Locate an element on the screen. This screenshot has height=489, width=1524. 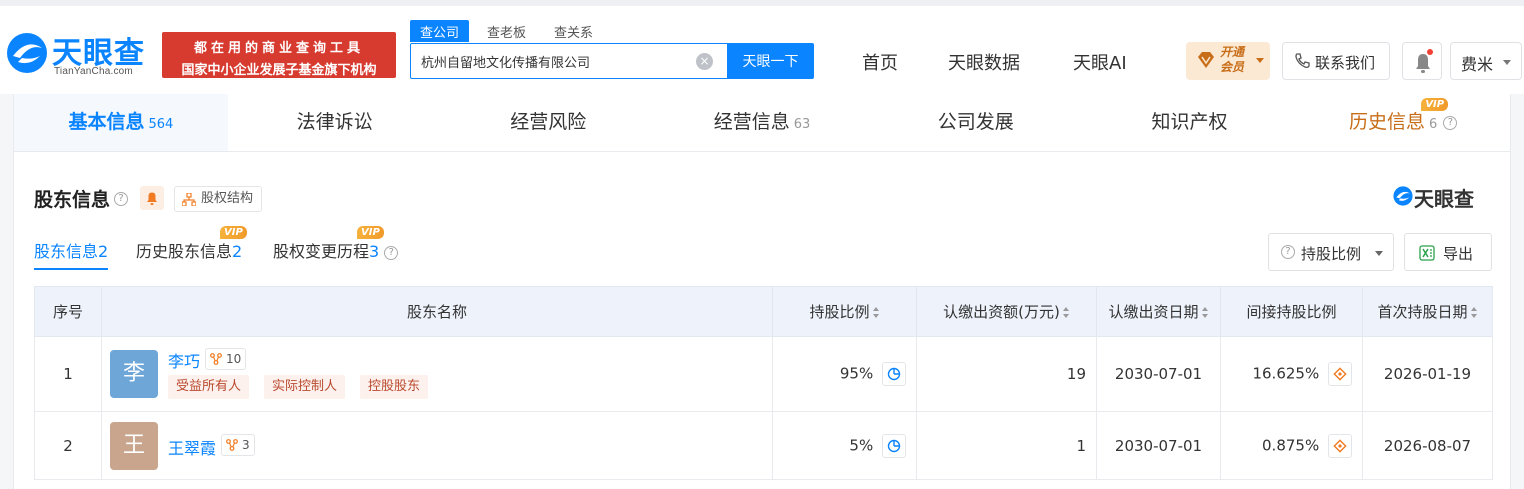
cell-first-date: 2026-08-07 is located at coordinates (1427, 445).